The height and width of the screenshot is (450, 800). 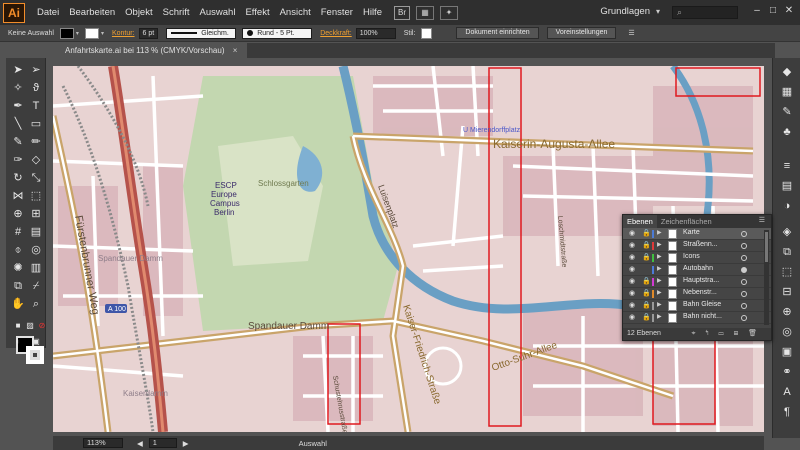 I want to click on layer-actions-icons: ⌖ ↰ ▭ ⊞ 🗑, so click(x=726, y=334).